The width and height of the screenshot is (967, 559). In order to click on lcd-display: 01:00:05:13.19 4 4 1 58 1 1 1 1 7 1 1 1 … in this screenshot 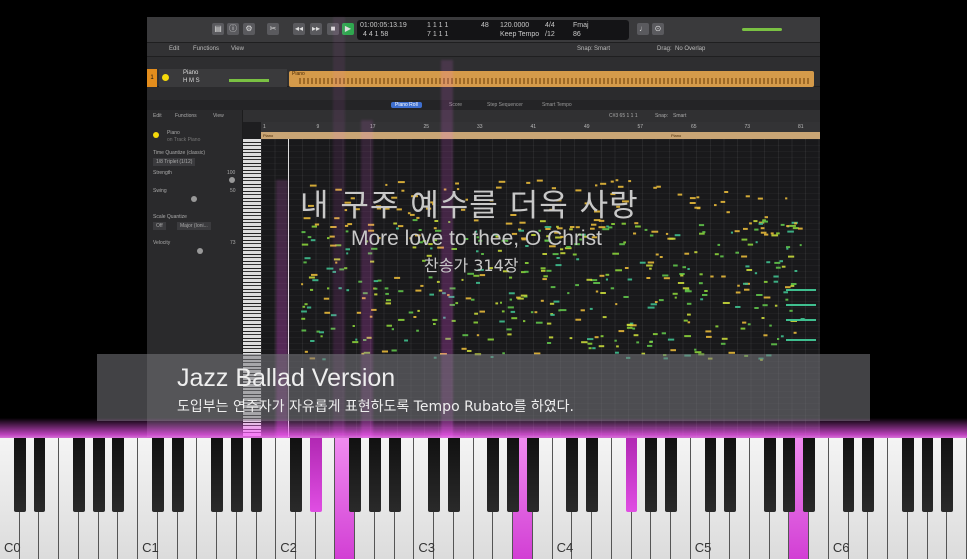, I will do `click(493, 30)`.